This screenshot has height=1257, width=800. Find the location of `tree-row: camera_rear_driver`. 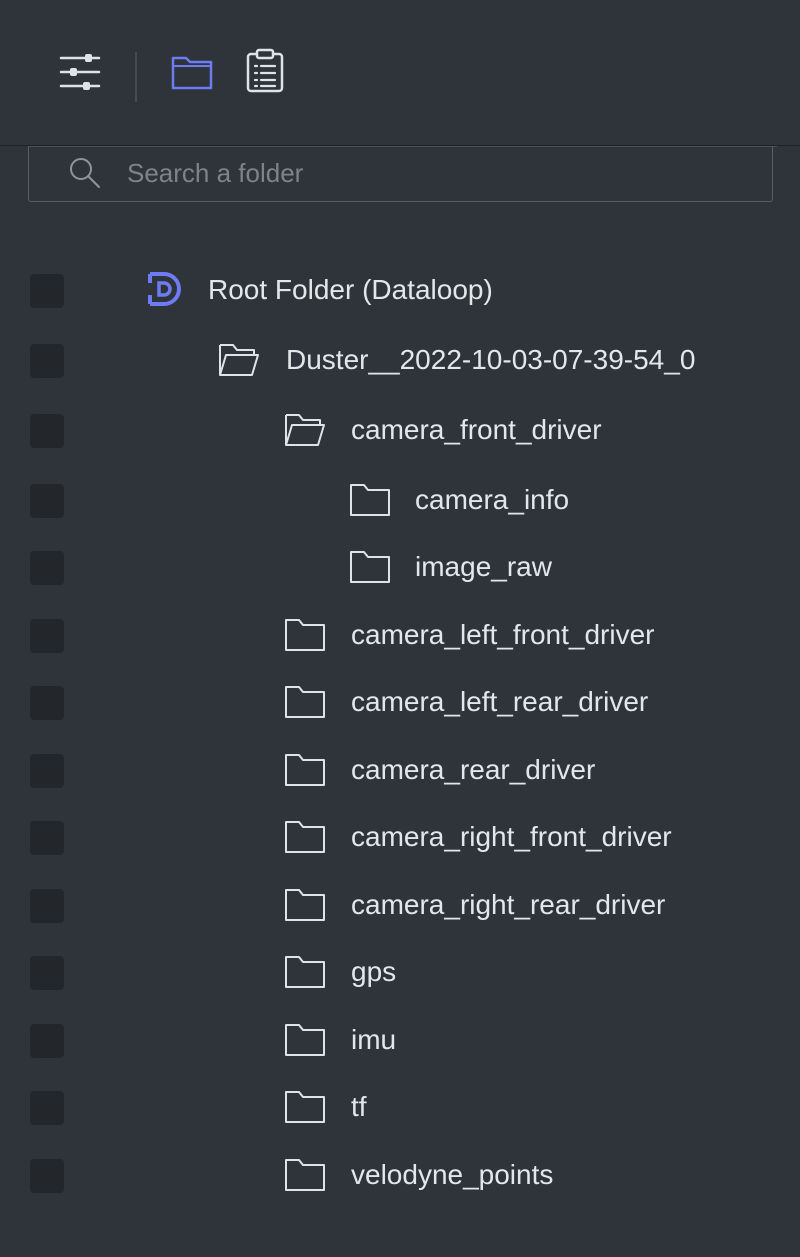

tree-row: camera_rear_driver is located at coordinates (400, 771).